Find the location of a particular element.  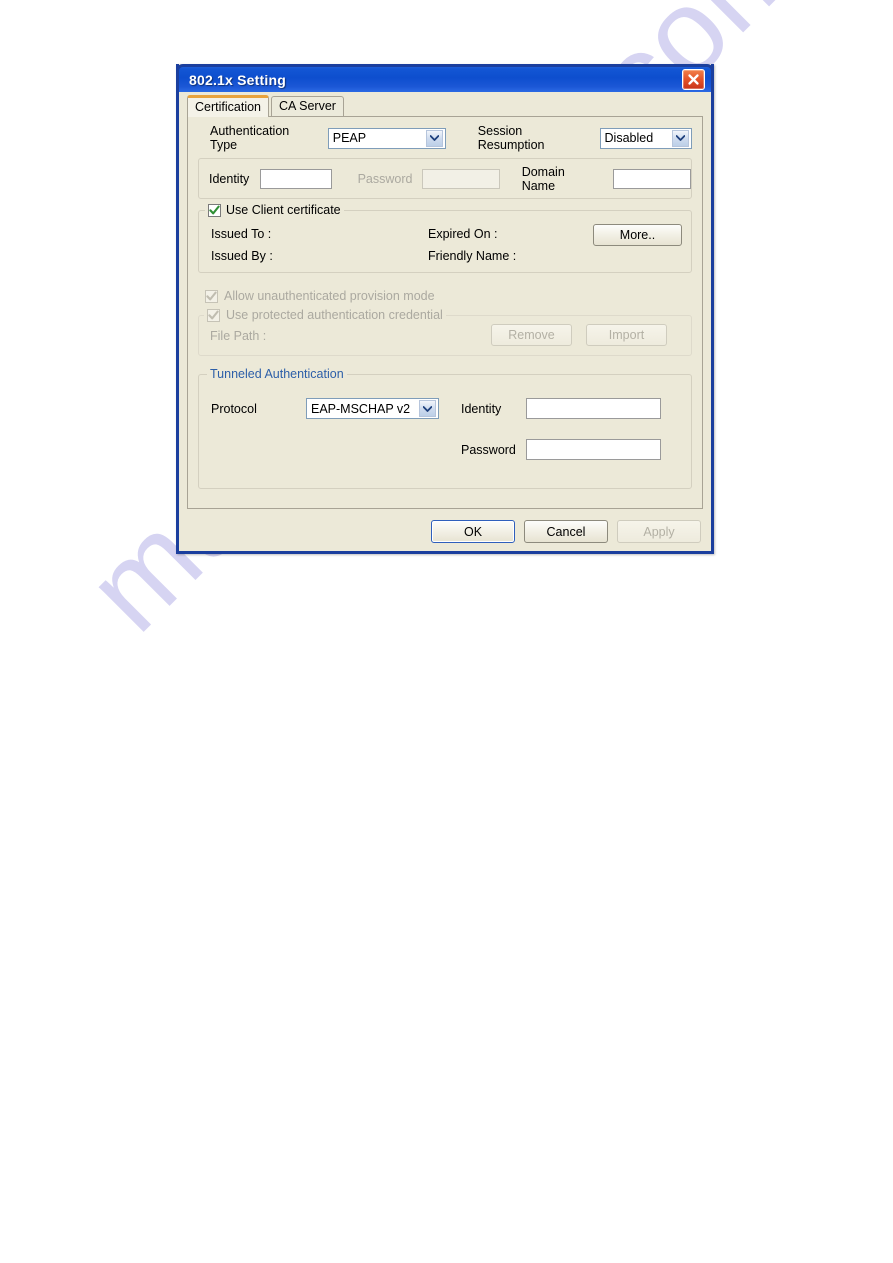

tab-certification-label: Certification is located at coordinates (228, 107).